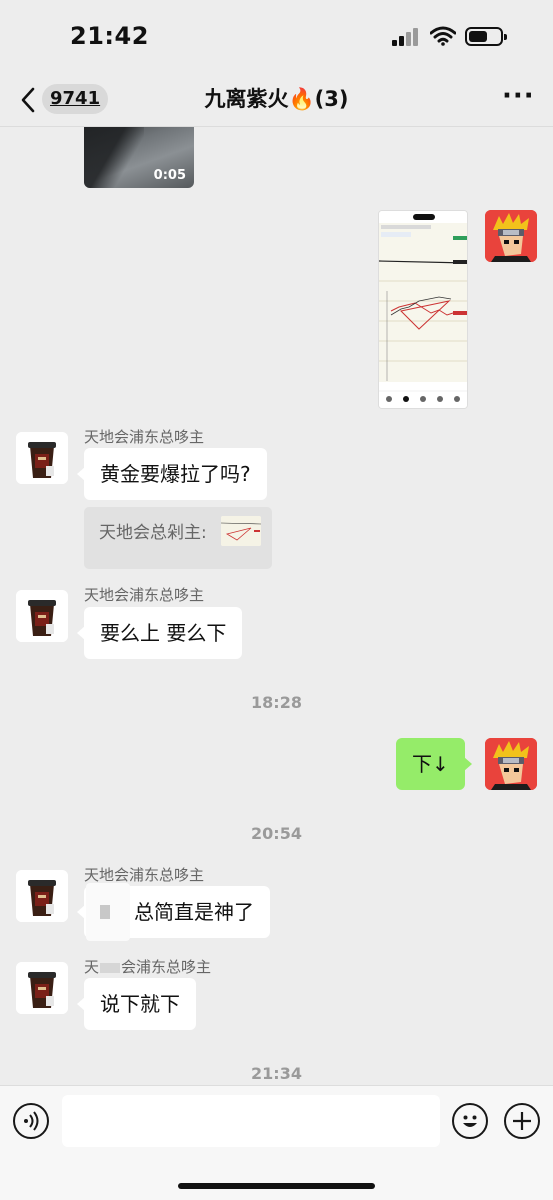 The width and height of the screenshot is (553, 1200). I want to click on sender-name-start: 天, so click(92, 967).